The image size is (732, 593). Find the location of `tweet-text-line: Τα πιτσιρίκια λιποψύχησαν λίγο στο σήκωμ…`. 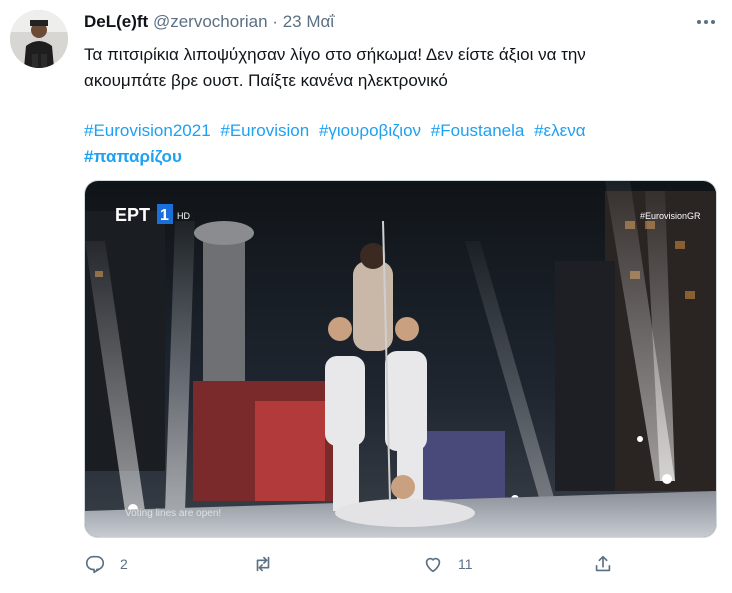

tweet-text-line: Τα πιτσιρίκια λιποψύχησαν λίγο στο σήκωμ… is located at coordinates (335, 54).